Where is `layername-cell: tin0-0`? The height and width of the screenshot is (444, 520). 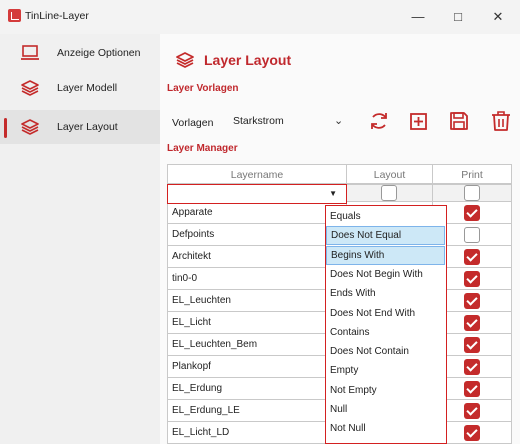 layername-cell: tin0-0 is located at coordinates (257, 279).